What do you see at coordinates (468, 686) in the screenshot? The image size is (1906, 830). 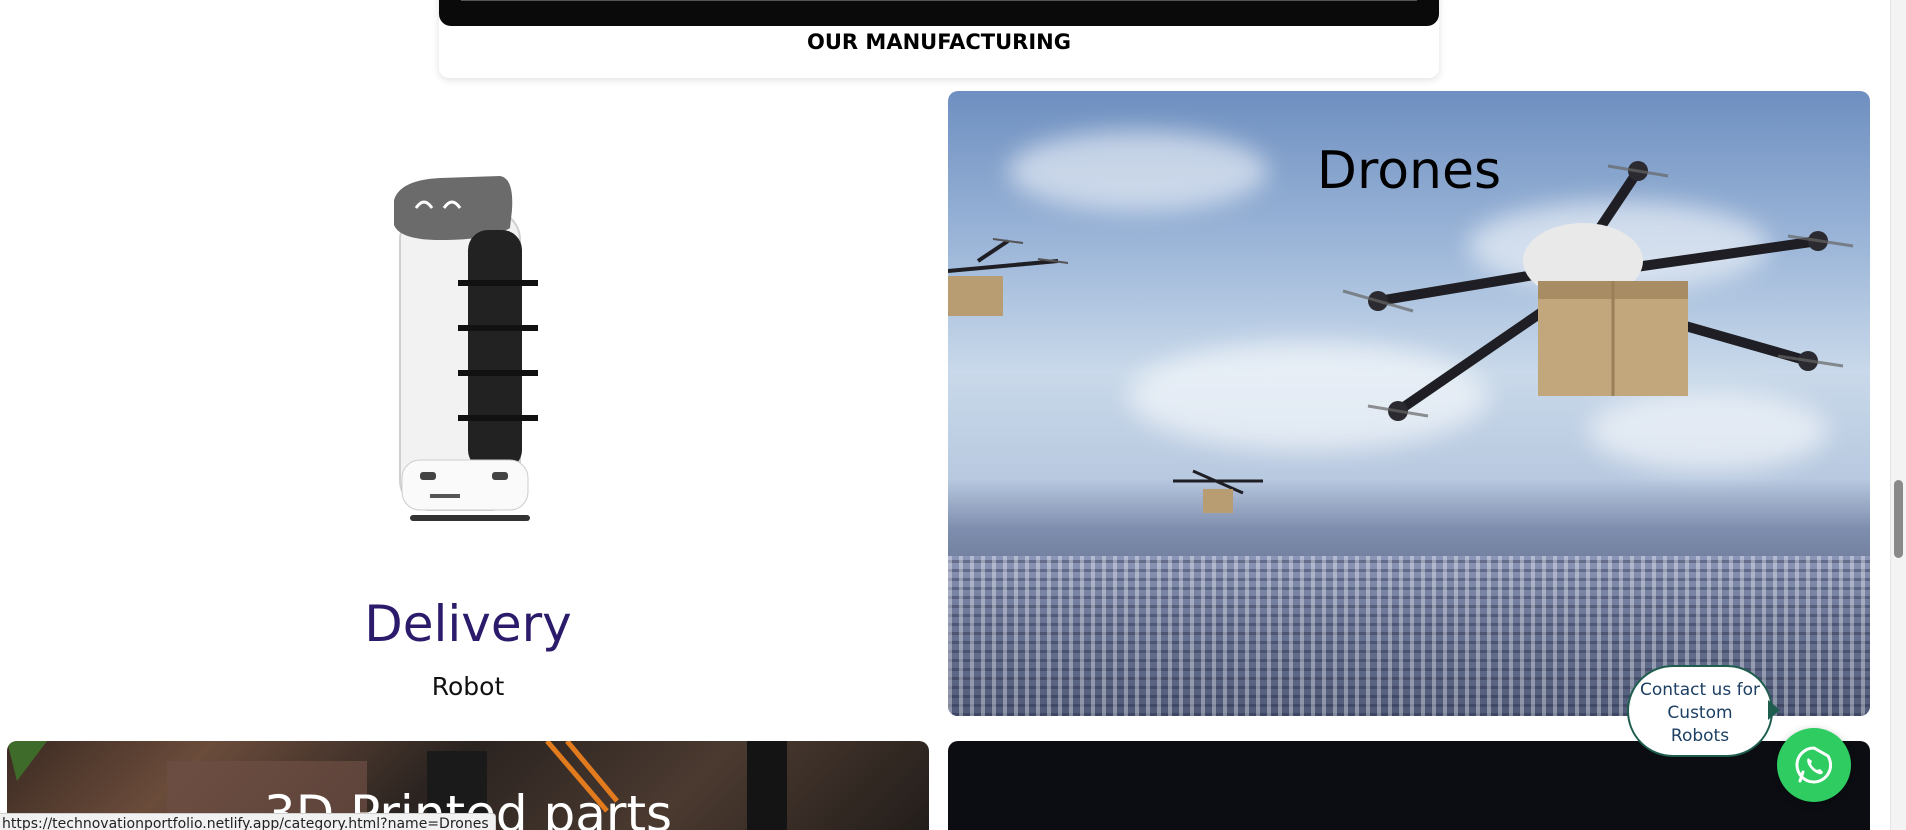 I see `delivery-subtitle: Robot` at bounding box center [468, 686].